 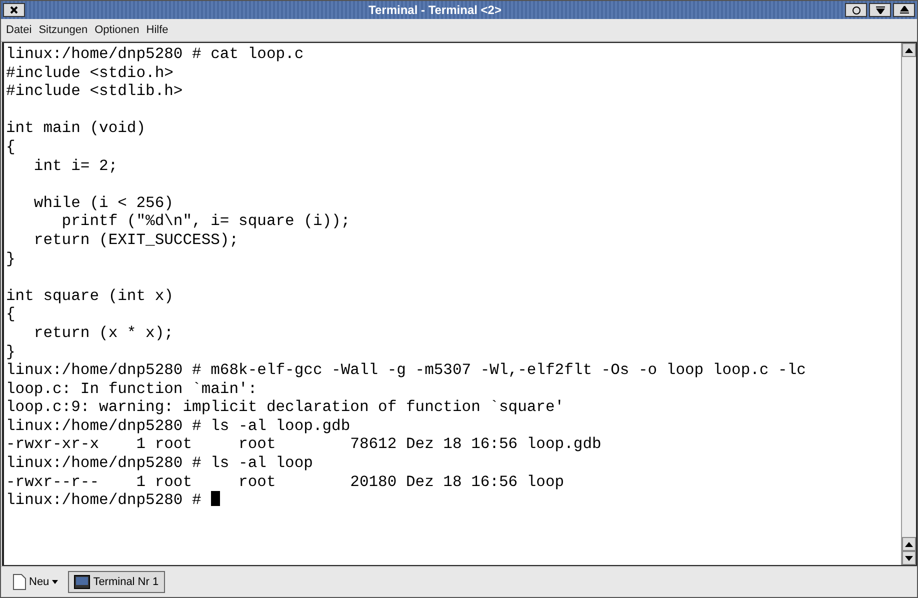 What do you see at coordinates (160, 463) in the screenshot?
I see `terminal-line: linux:/home/dnp5280 # ls -al loop` at bounding box center [160, 463].